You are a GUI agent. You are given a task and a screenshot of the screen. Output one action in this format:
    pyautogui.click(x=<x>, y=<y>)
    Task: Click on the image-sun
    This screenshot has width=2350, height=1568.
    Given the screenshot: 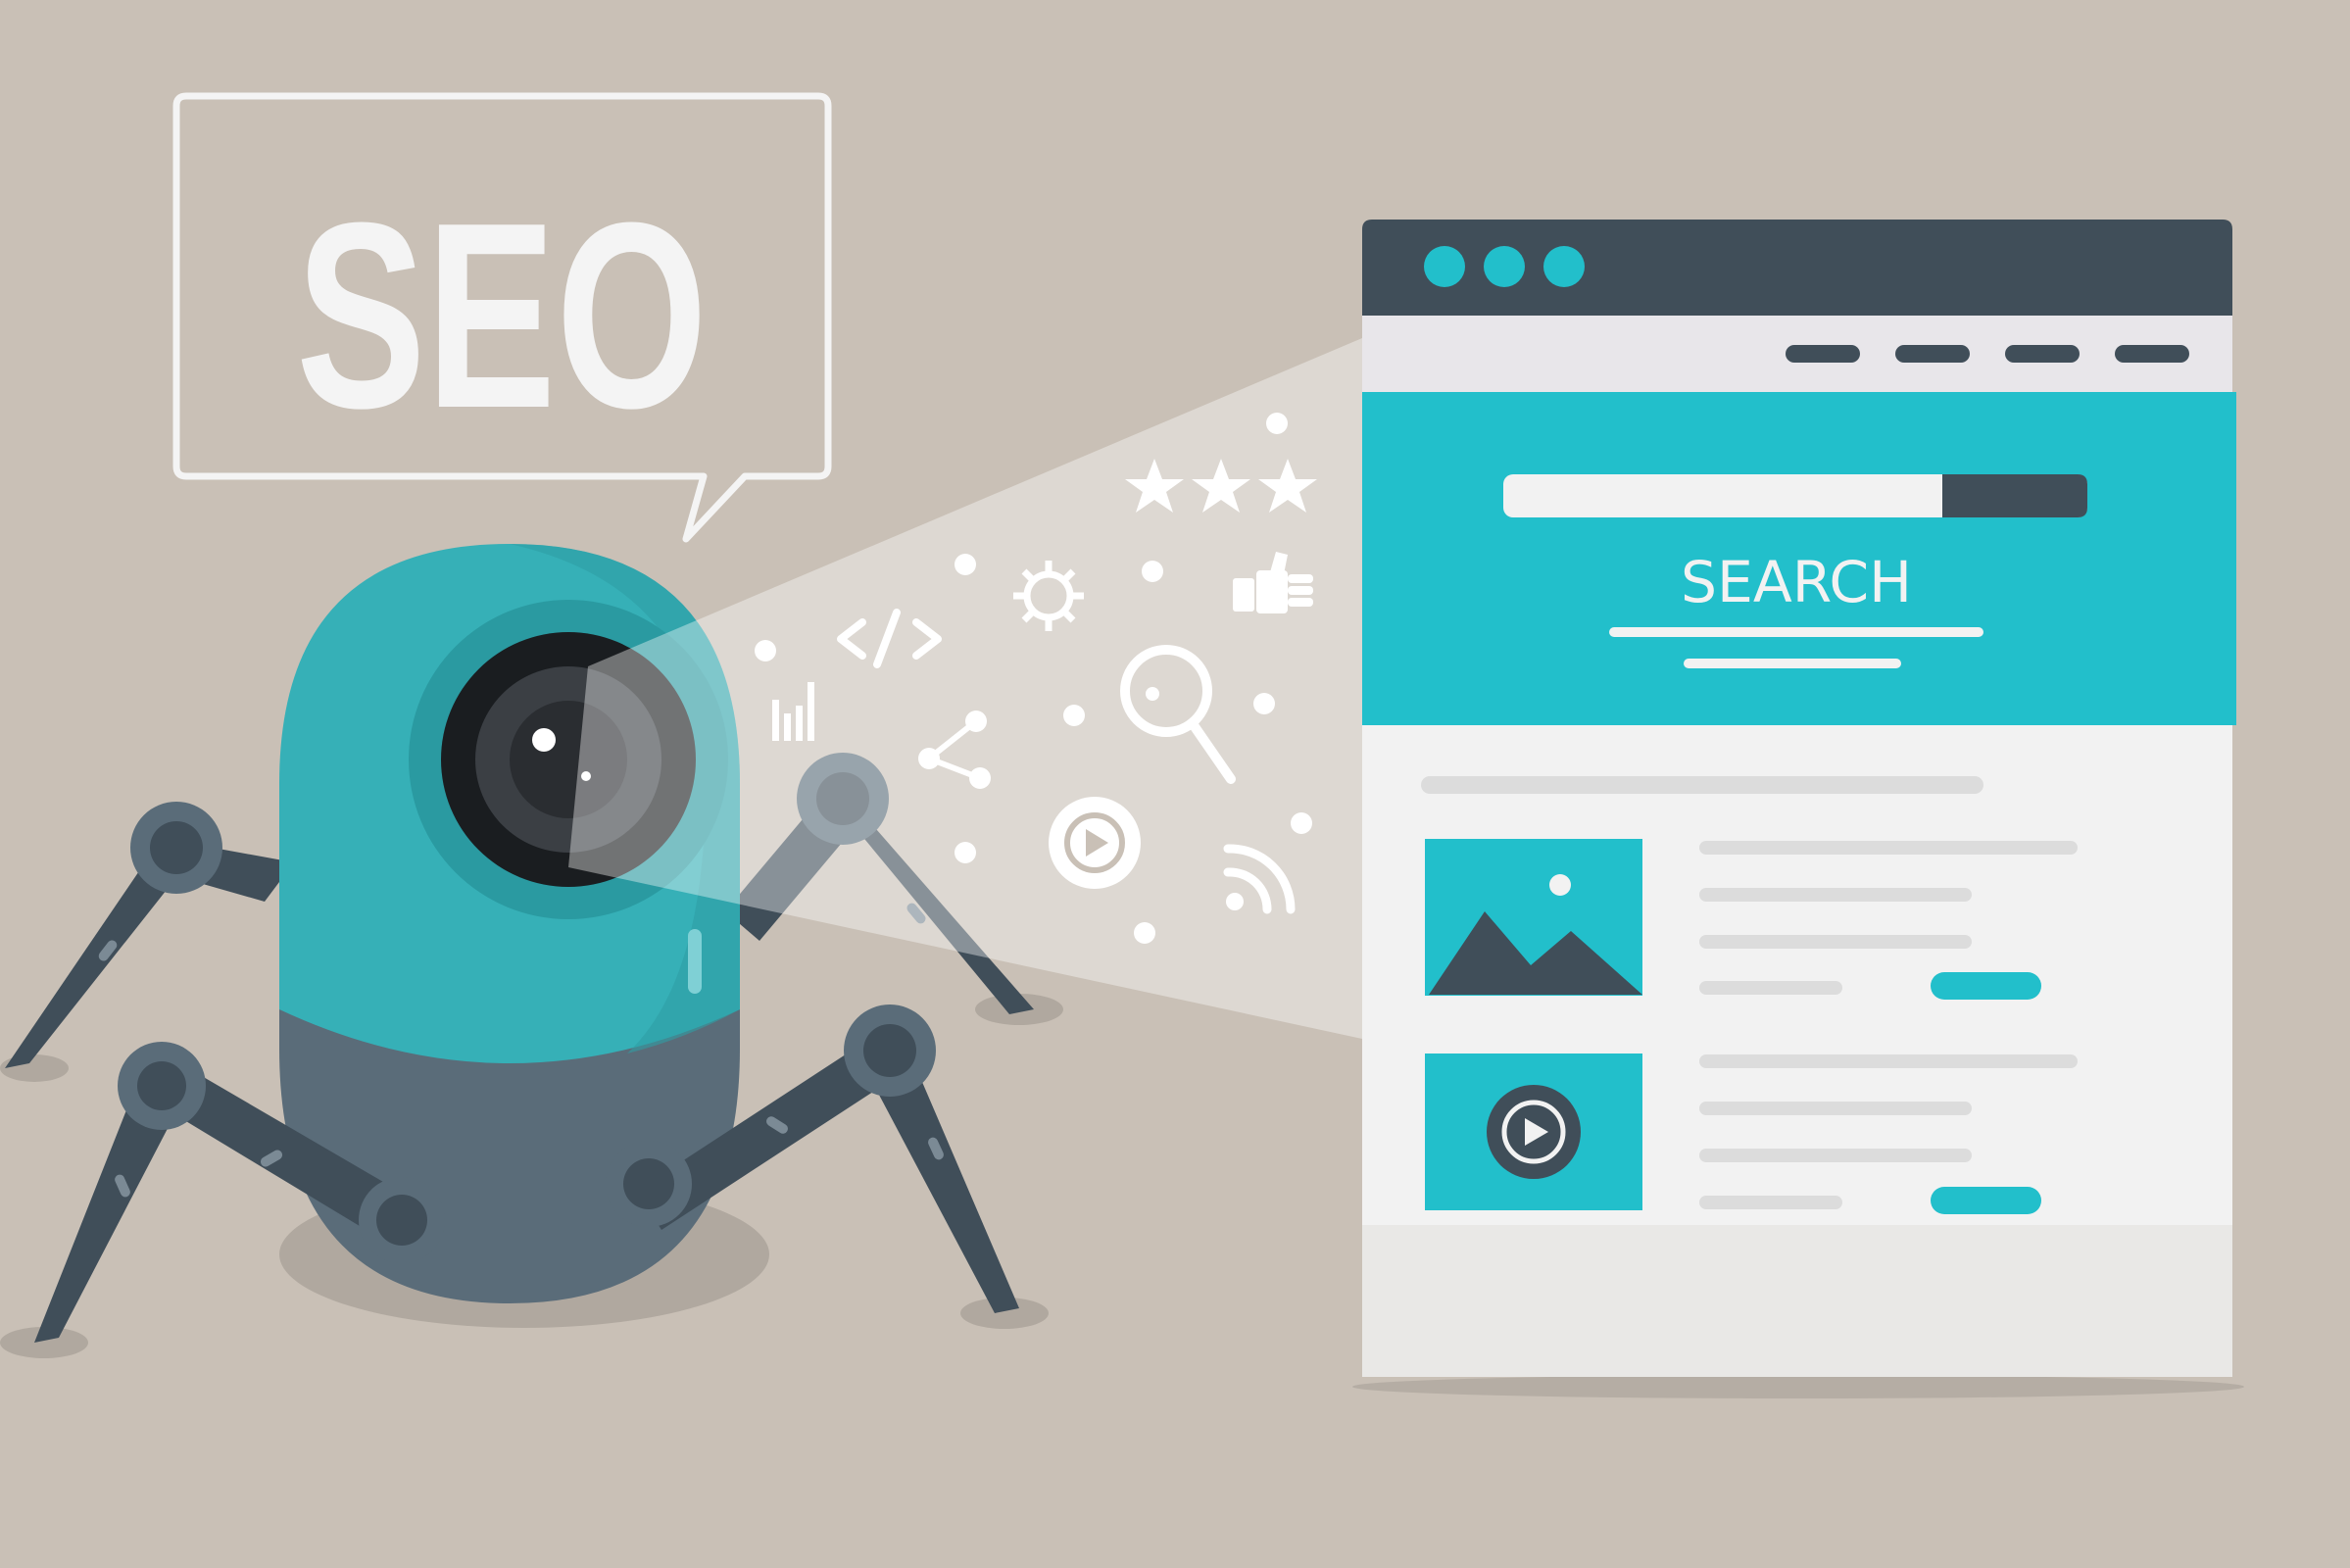 What is the action you would take?
    pyautogui.click(x=1560, y=885)
    